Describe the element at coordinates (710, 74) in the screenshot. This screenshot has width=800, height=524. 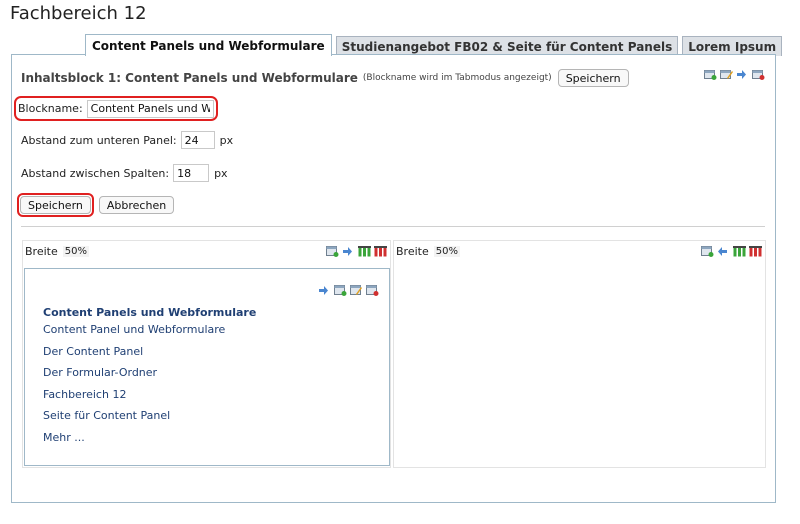
I see `add-block-icon` at that location.